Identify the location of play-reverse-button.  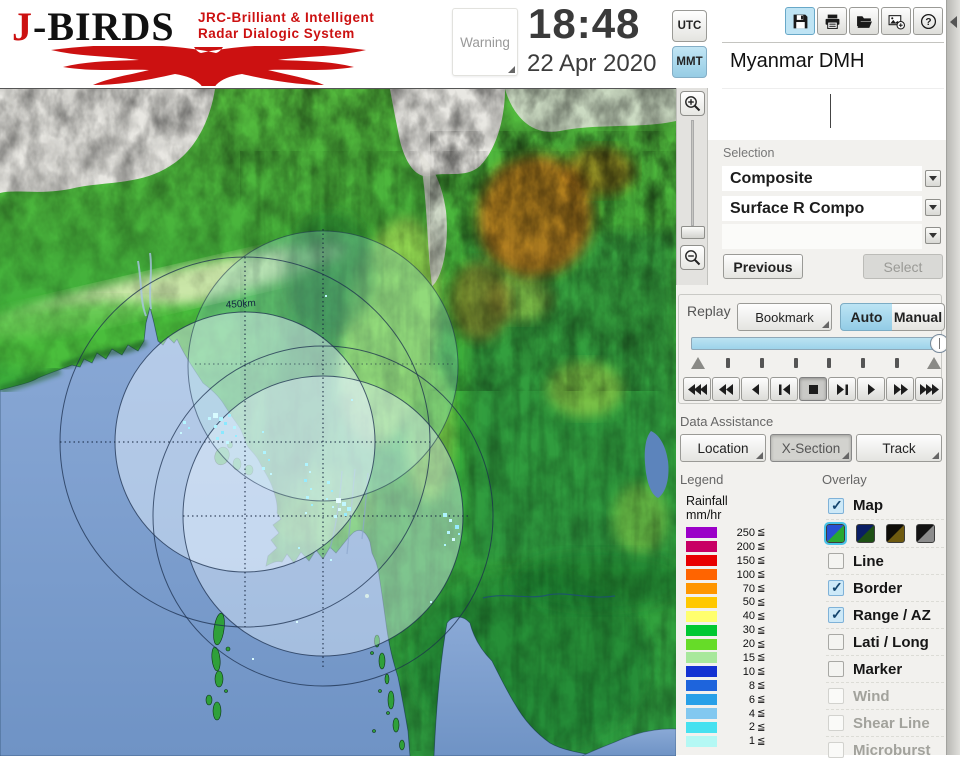
(755, 389).